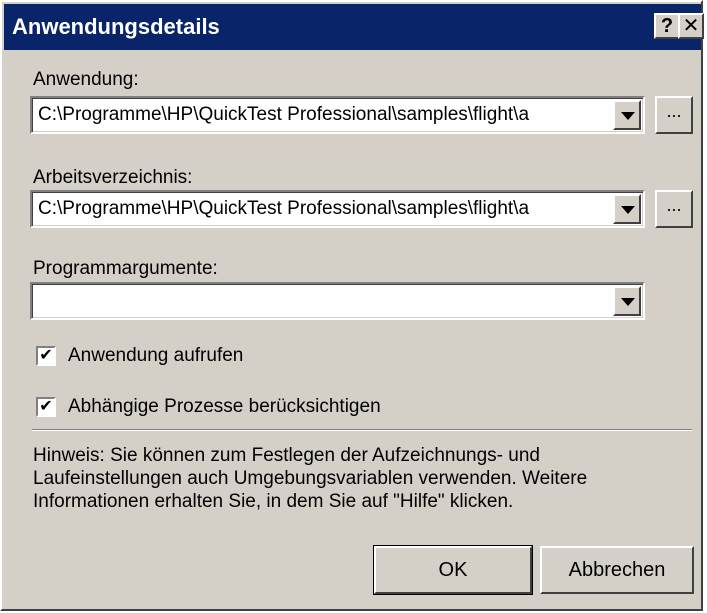 The width and height of the screenshot is (707, 613). Describe the element at coordinates (46, 356) in the screenshot. I see `launch-app-checkbox: ✔` at that location.